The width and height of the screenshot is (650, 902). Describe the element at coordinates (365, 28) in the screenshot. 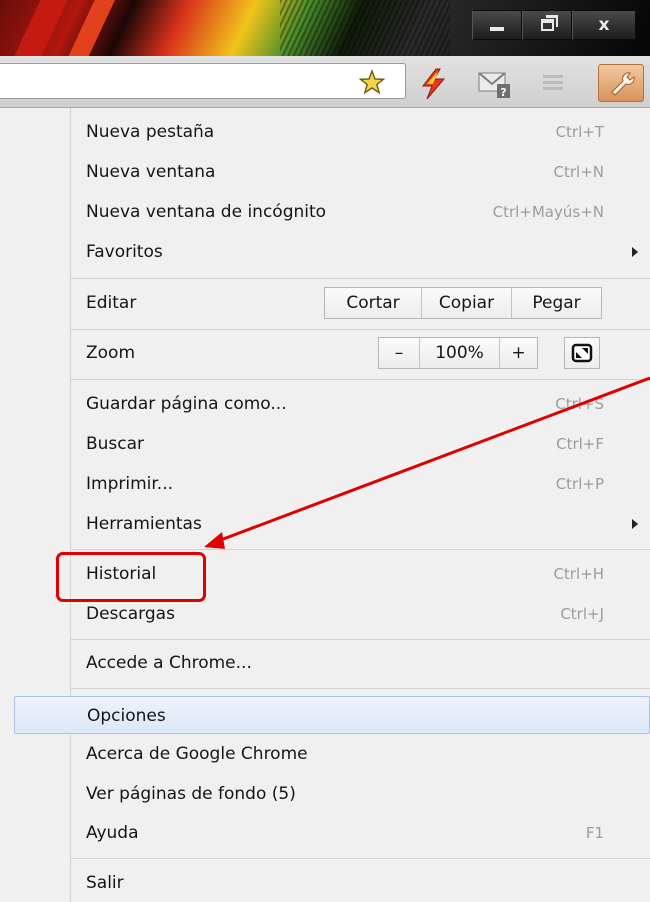

I see `title-bar-decoration` at that location.